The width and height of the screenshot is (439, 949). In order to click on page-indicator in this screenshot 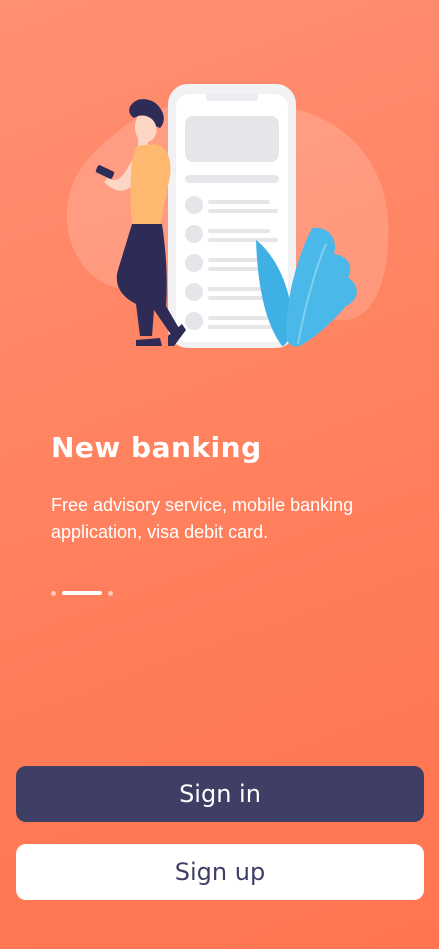, I will do `click(82, 593)`.